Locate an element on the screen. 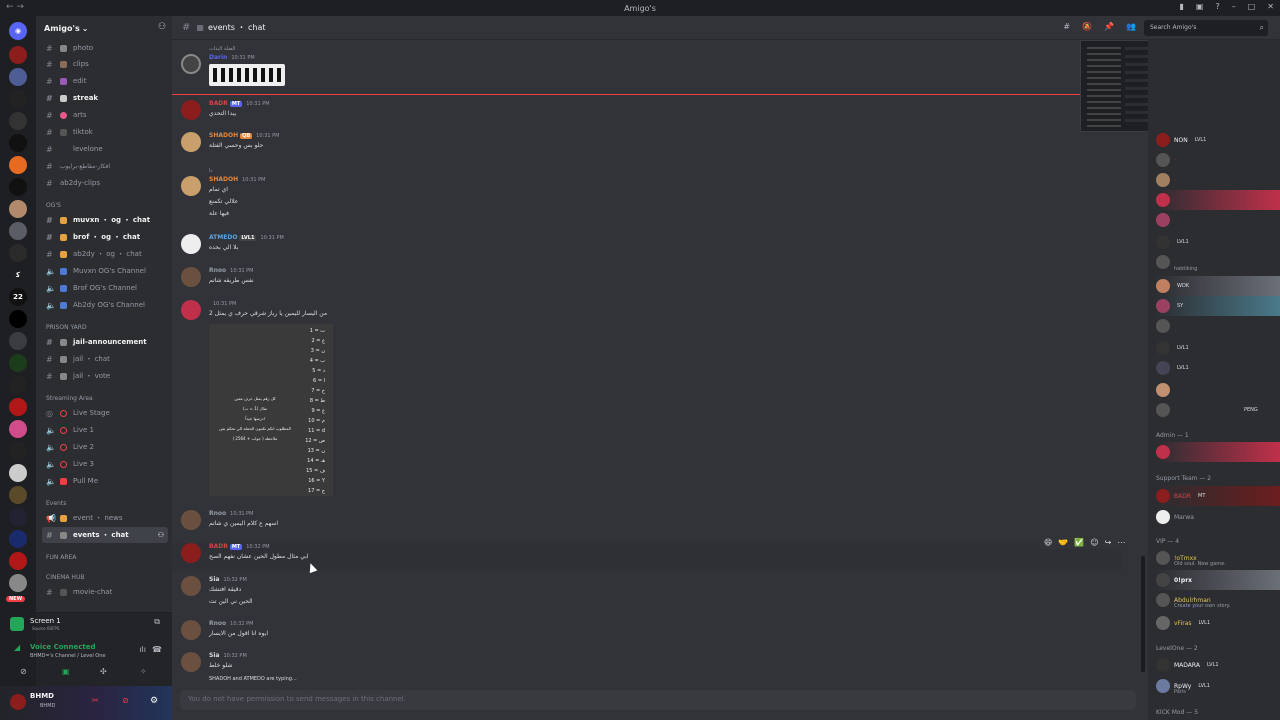 This screenshot has height=720, width=1280. category-events: Events is located at coordinates (56, 503).